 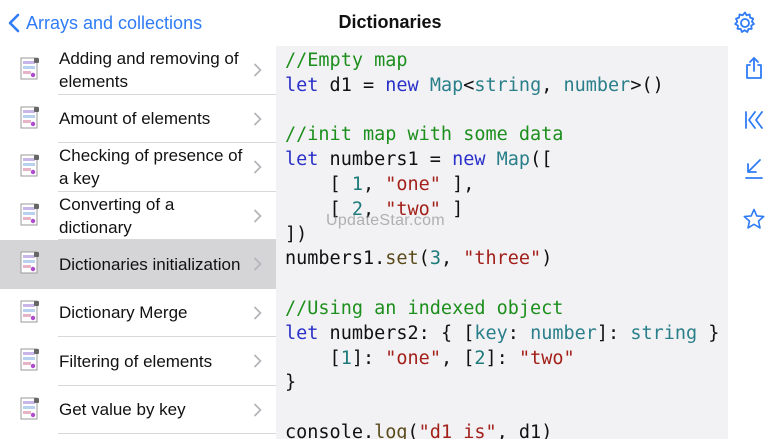 I want to click on gear-icon, so click(x=745, y=23).